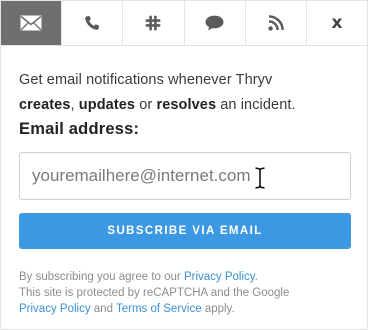 This screenshot has height=330, width=368. I want to click on slack-icon, so click(153, 23).